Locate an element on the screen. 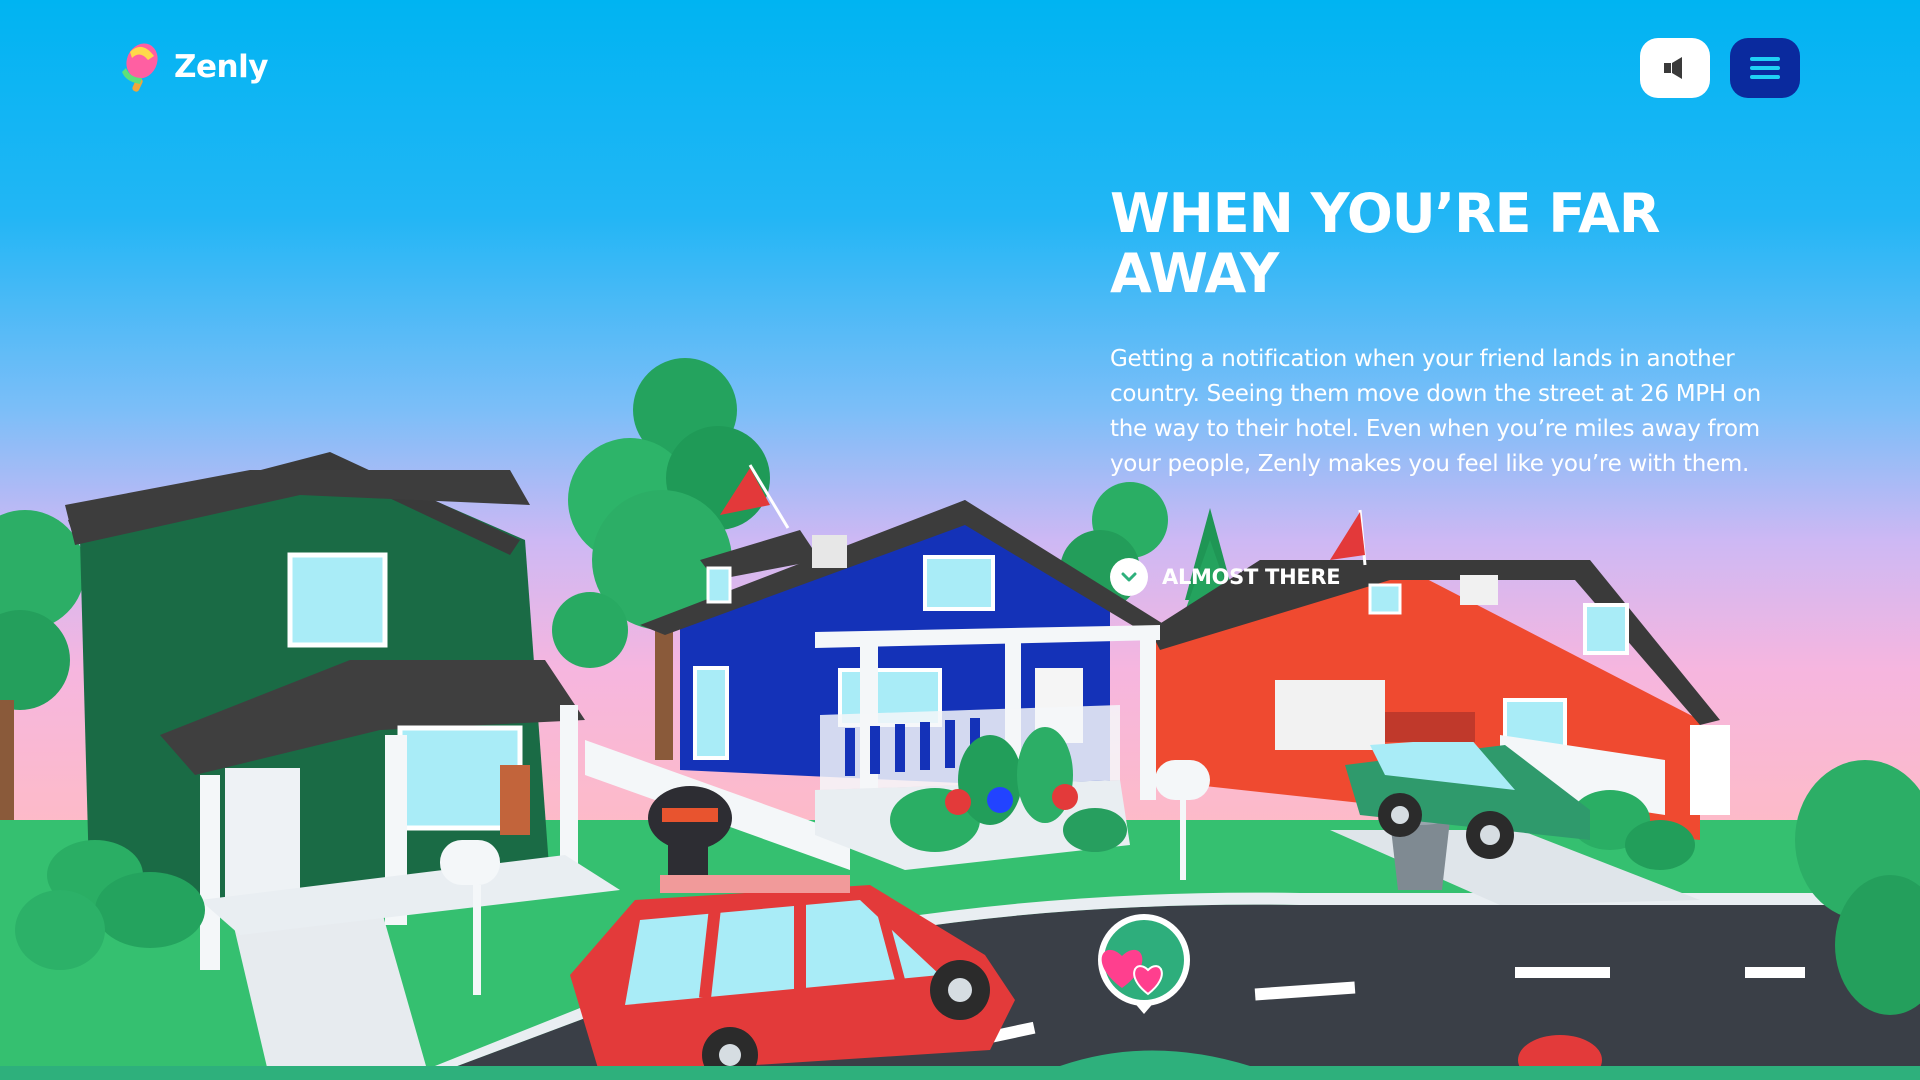 The height and width of the screenshot is (1080, 1920). almost-there-label: ALMOST THERE is located at coordinates (1251, 577).